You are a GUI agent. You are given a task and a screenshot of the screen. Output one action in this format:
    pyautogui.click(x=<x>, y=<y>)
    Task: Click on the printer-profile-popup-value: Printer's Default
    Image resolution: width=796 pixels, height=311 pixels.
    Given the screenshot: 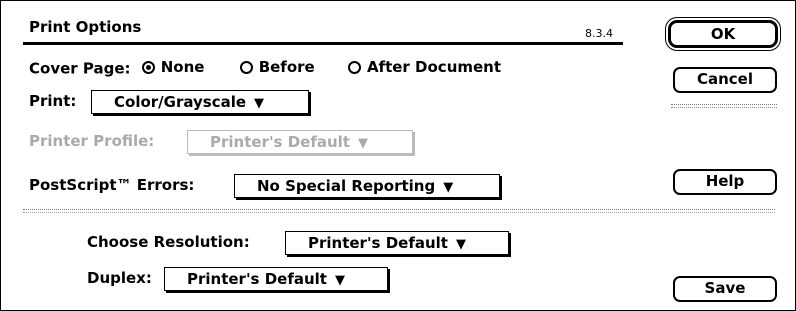 What is the action you would take?
    pyautogui.click(x=280, y=142)
    